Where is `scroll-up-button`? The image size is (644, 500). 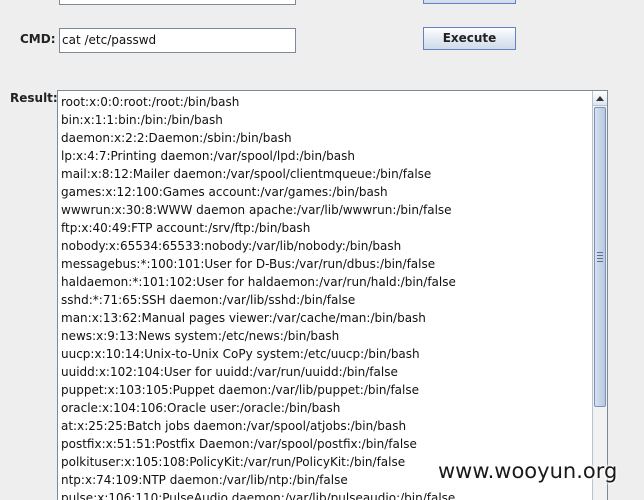
scroll-up-button is located at coordinates (600, 98).